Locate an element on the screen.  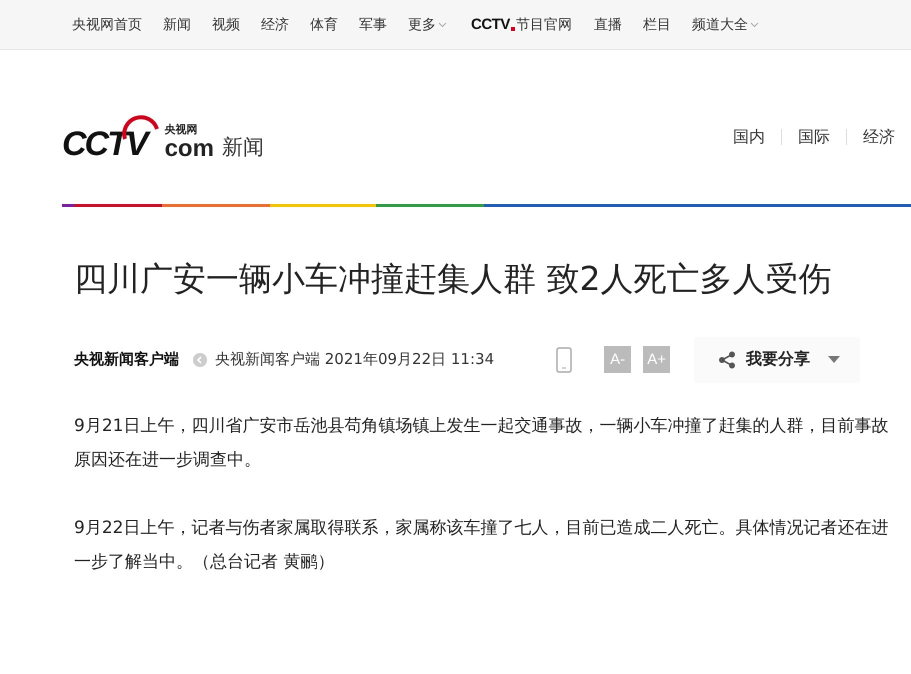
channel-link: 经济 is located at coordinates (878, 137).